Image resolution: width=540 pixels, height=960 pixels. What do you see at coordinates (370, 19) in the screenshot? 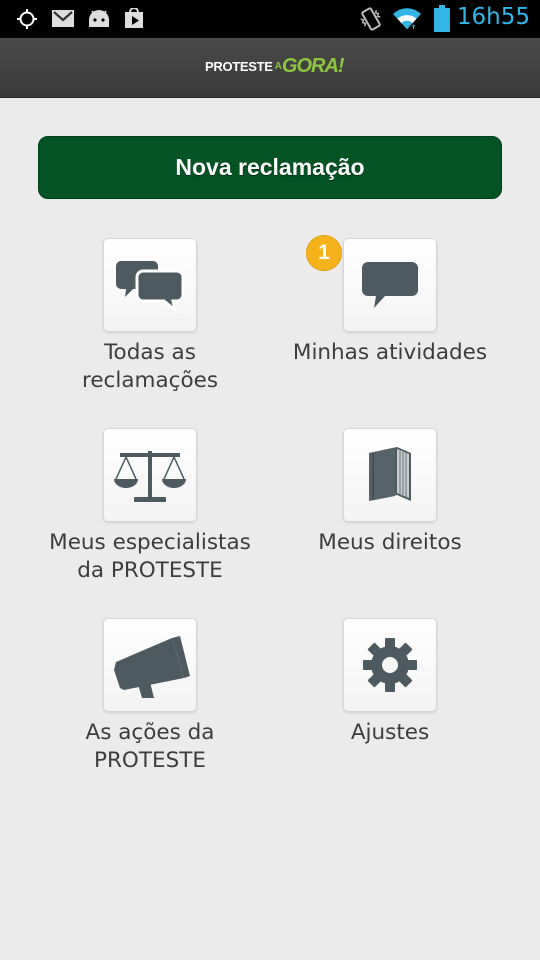
I see `vibrate-icon` at bounding box center [370, 19].